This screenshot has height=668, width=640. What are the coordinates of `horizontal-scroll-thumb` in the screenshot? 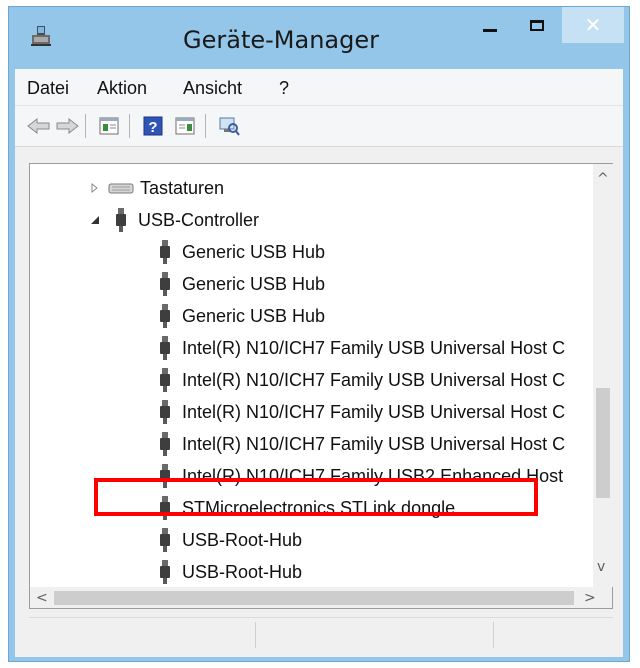 It's located at (314, 598).